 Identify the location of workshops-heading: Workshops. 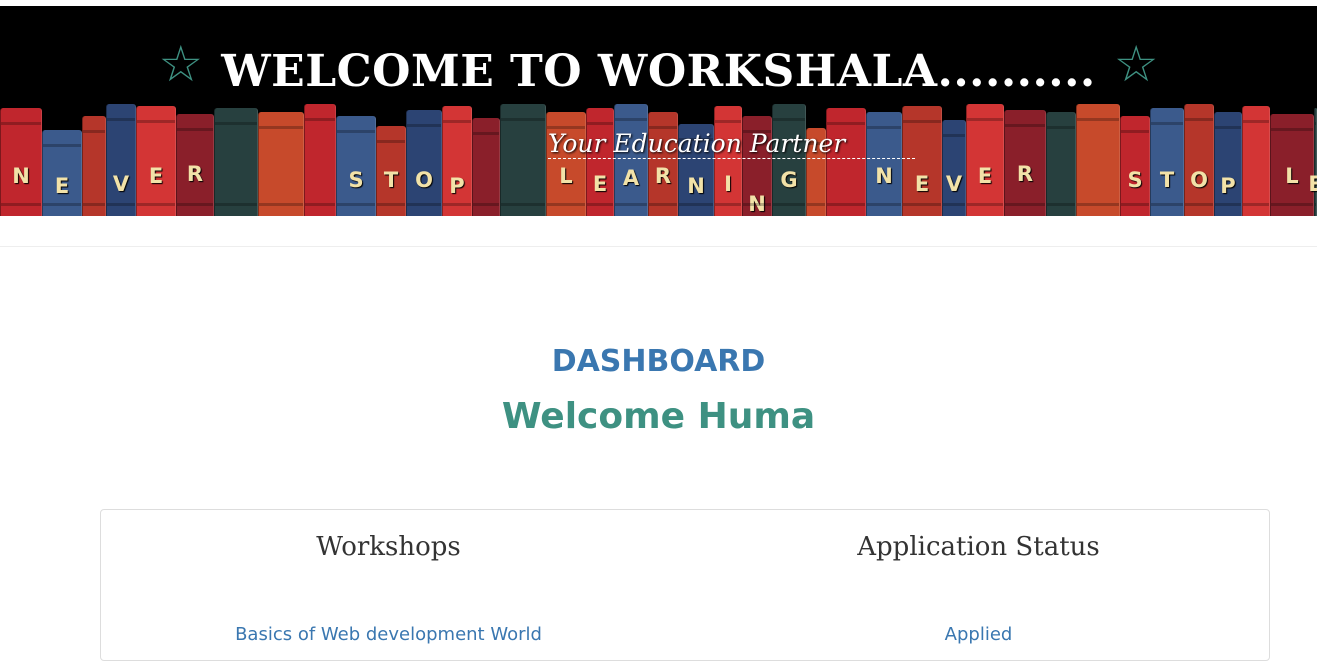
(388, 547).